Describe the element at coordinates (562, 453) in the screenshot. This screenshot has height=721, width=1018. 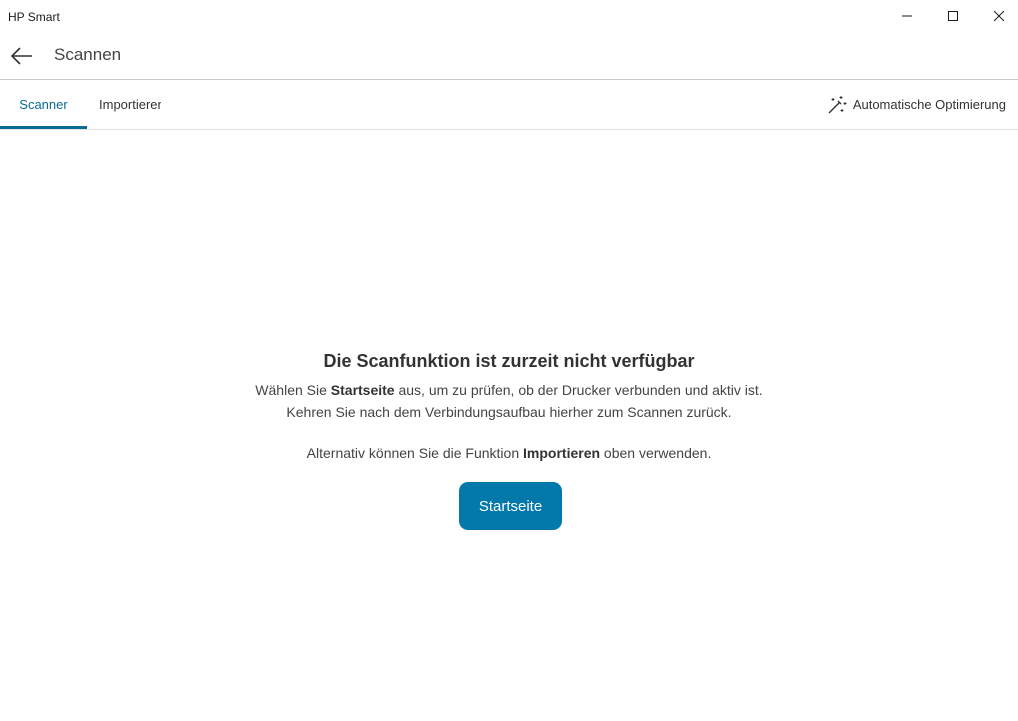
I see `importieren-emphasis: Importieren` at that location.